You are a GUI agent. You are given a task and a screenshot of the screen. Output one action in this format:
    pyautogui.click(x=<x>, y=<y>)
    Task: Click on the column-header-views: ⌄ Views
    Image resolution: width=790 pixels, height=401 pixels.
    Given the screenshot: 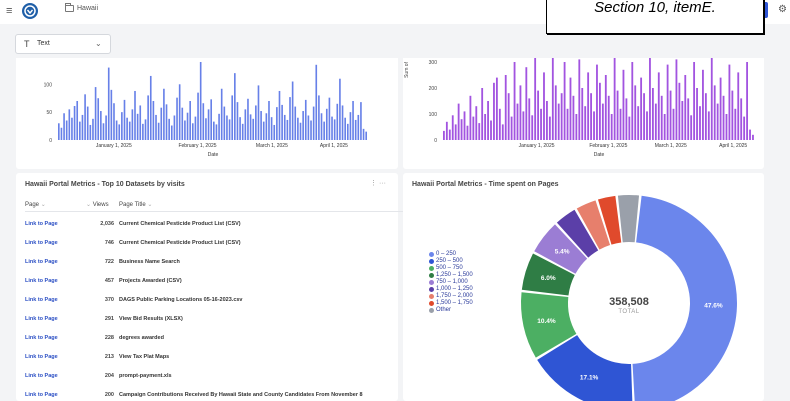 What is the action you would take?
    pyautogui.click(x=97, y=204)
    